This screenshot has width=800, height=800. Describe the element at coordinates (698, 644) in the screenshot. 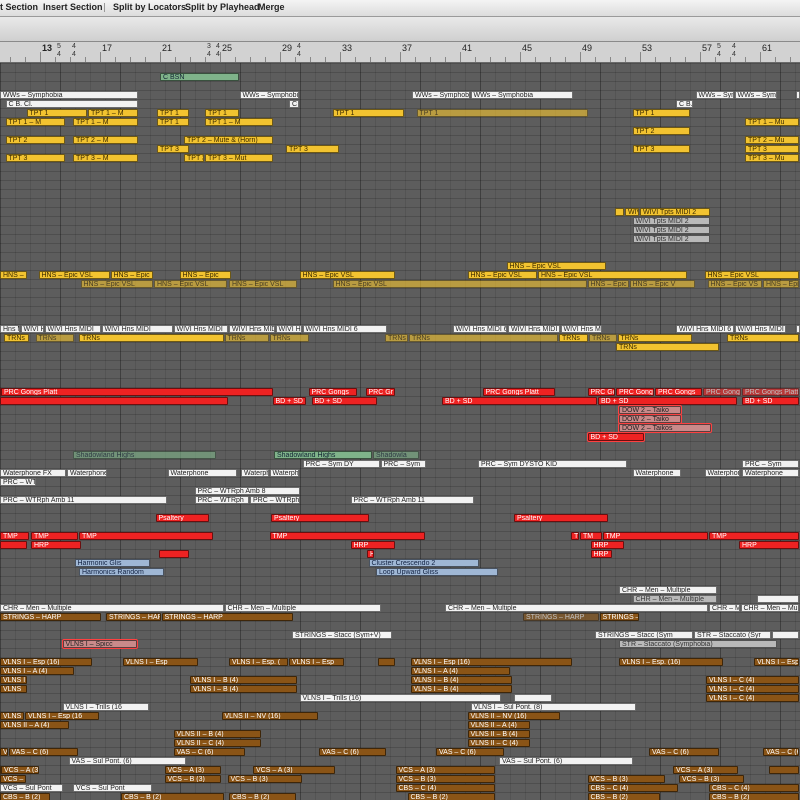

I see `region: STR – Staccato (Symphobia)` at that location.